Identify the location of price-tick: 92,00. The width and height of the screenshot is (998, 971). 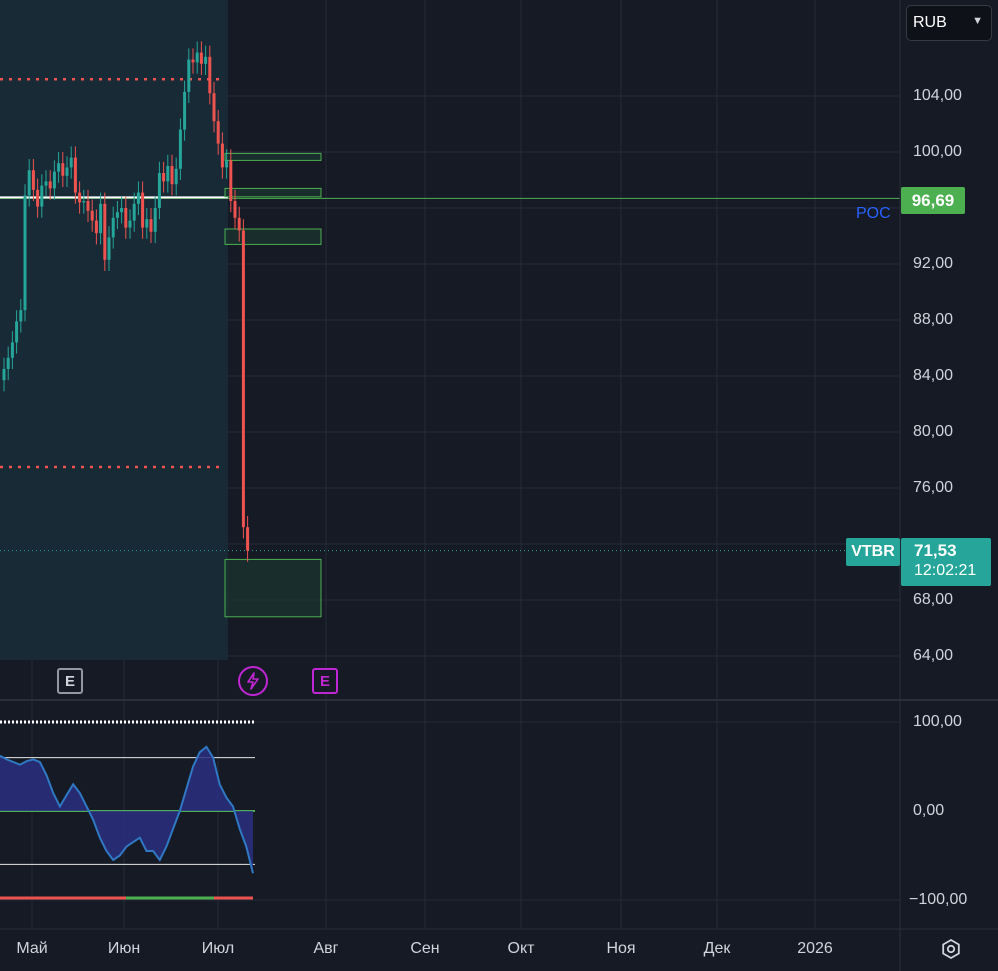
(933, 263).